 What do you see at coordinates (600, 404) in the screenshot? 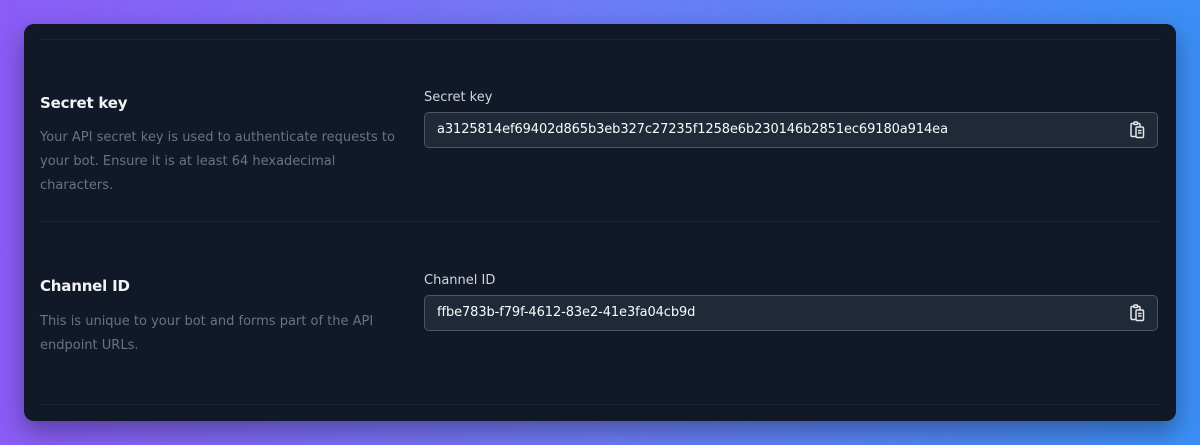
I see `bottom-divider` at bounding box center [600, 404].